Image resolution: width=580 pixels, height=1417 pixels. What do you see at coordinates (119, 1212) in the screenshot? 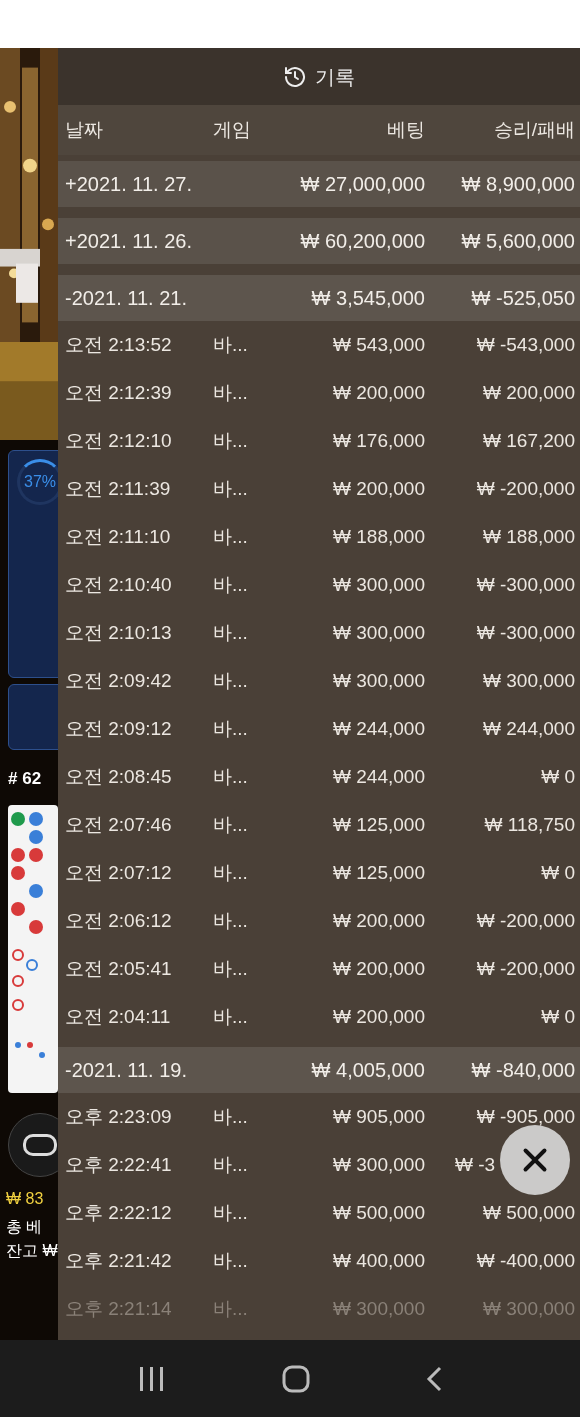
I see `time-cell-text: 오후 2:22:12` at bounding box center [119, 1212].